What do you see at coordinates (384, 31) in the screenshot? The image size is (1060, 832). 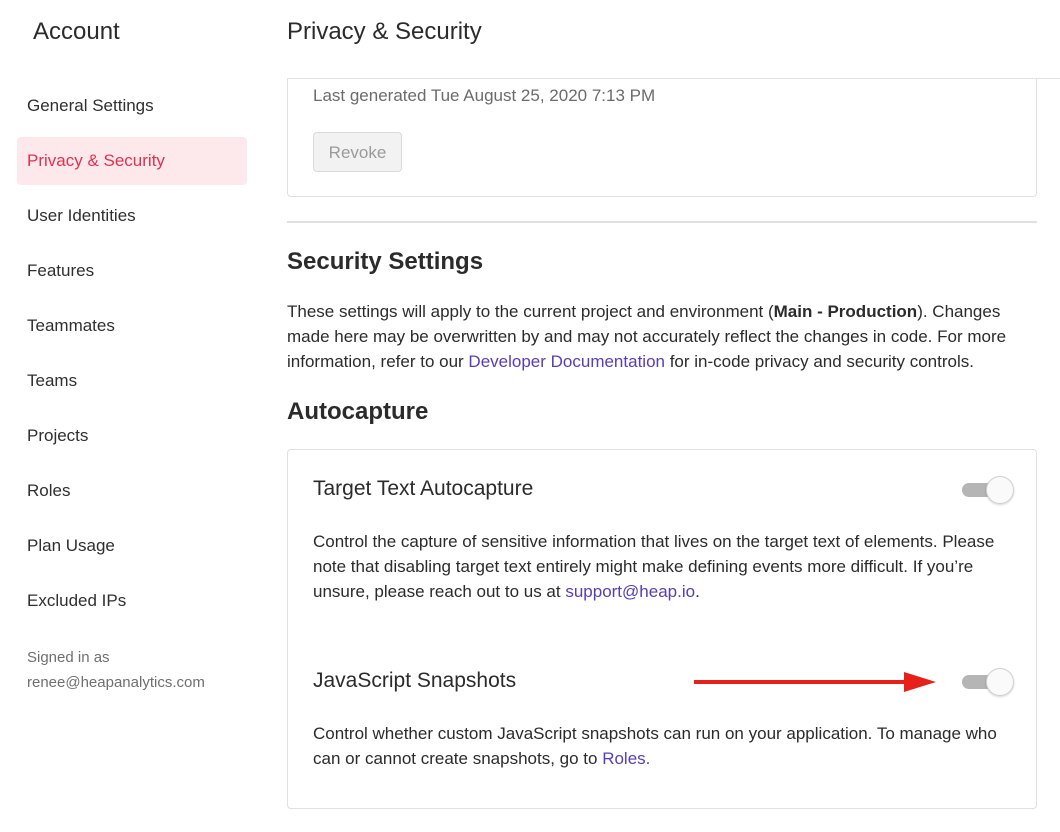 I see `page-title: Privacy & Security` at bounding box center [384, 31].